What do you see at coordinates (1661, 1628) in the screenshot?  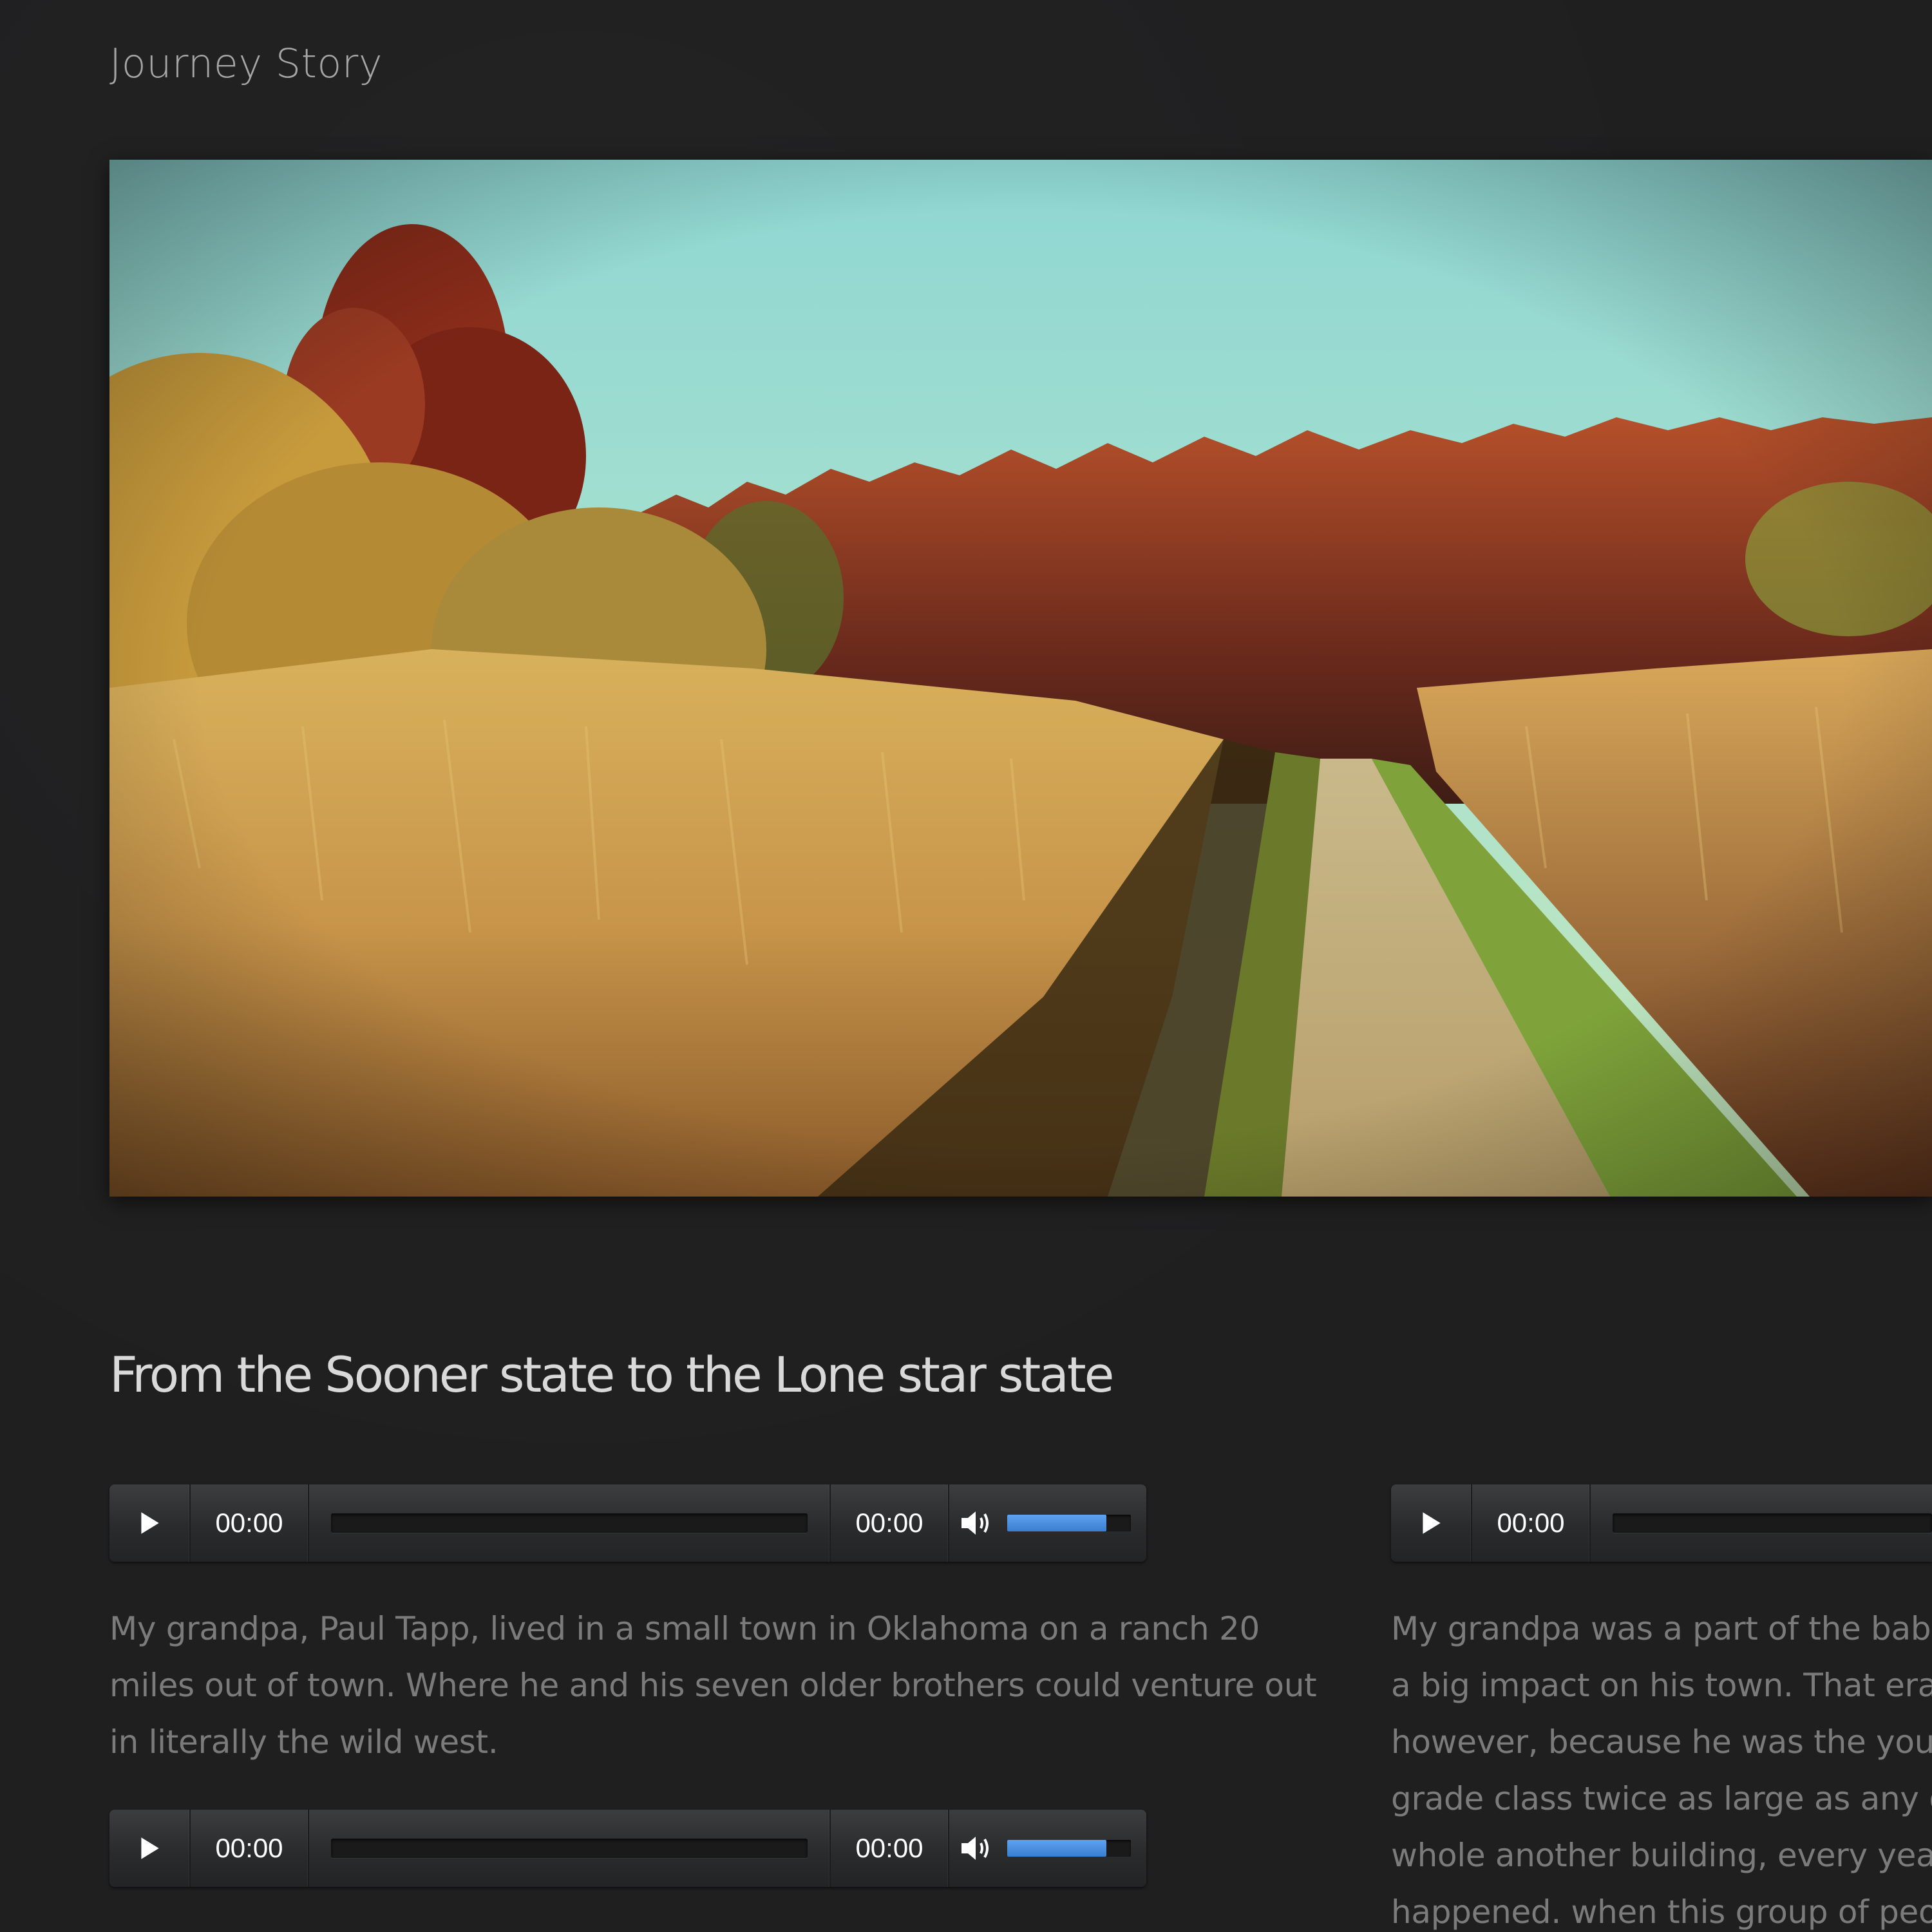 I see `story-line: My grandpa was a part of the baby` at bounding box center [1661, 1628].